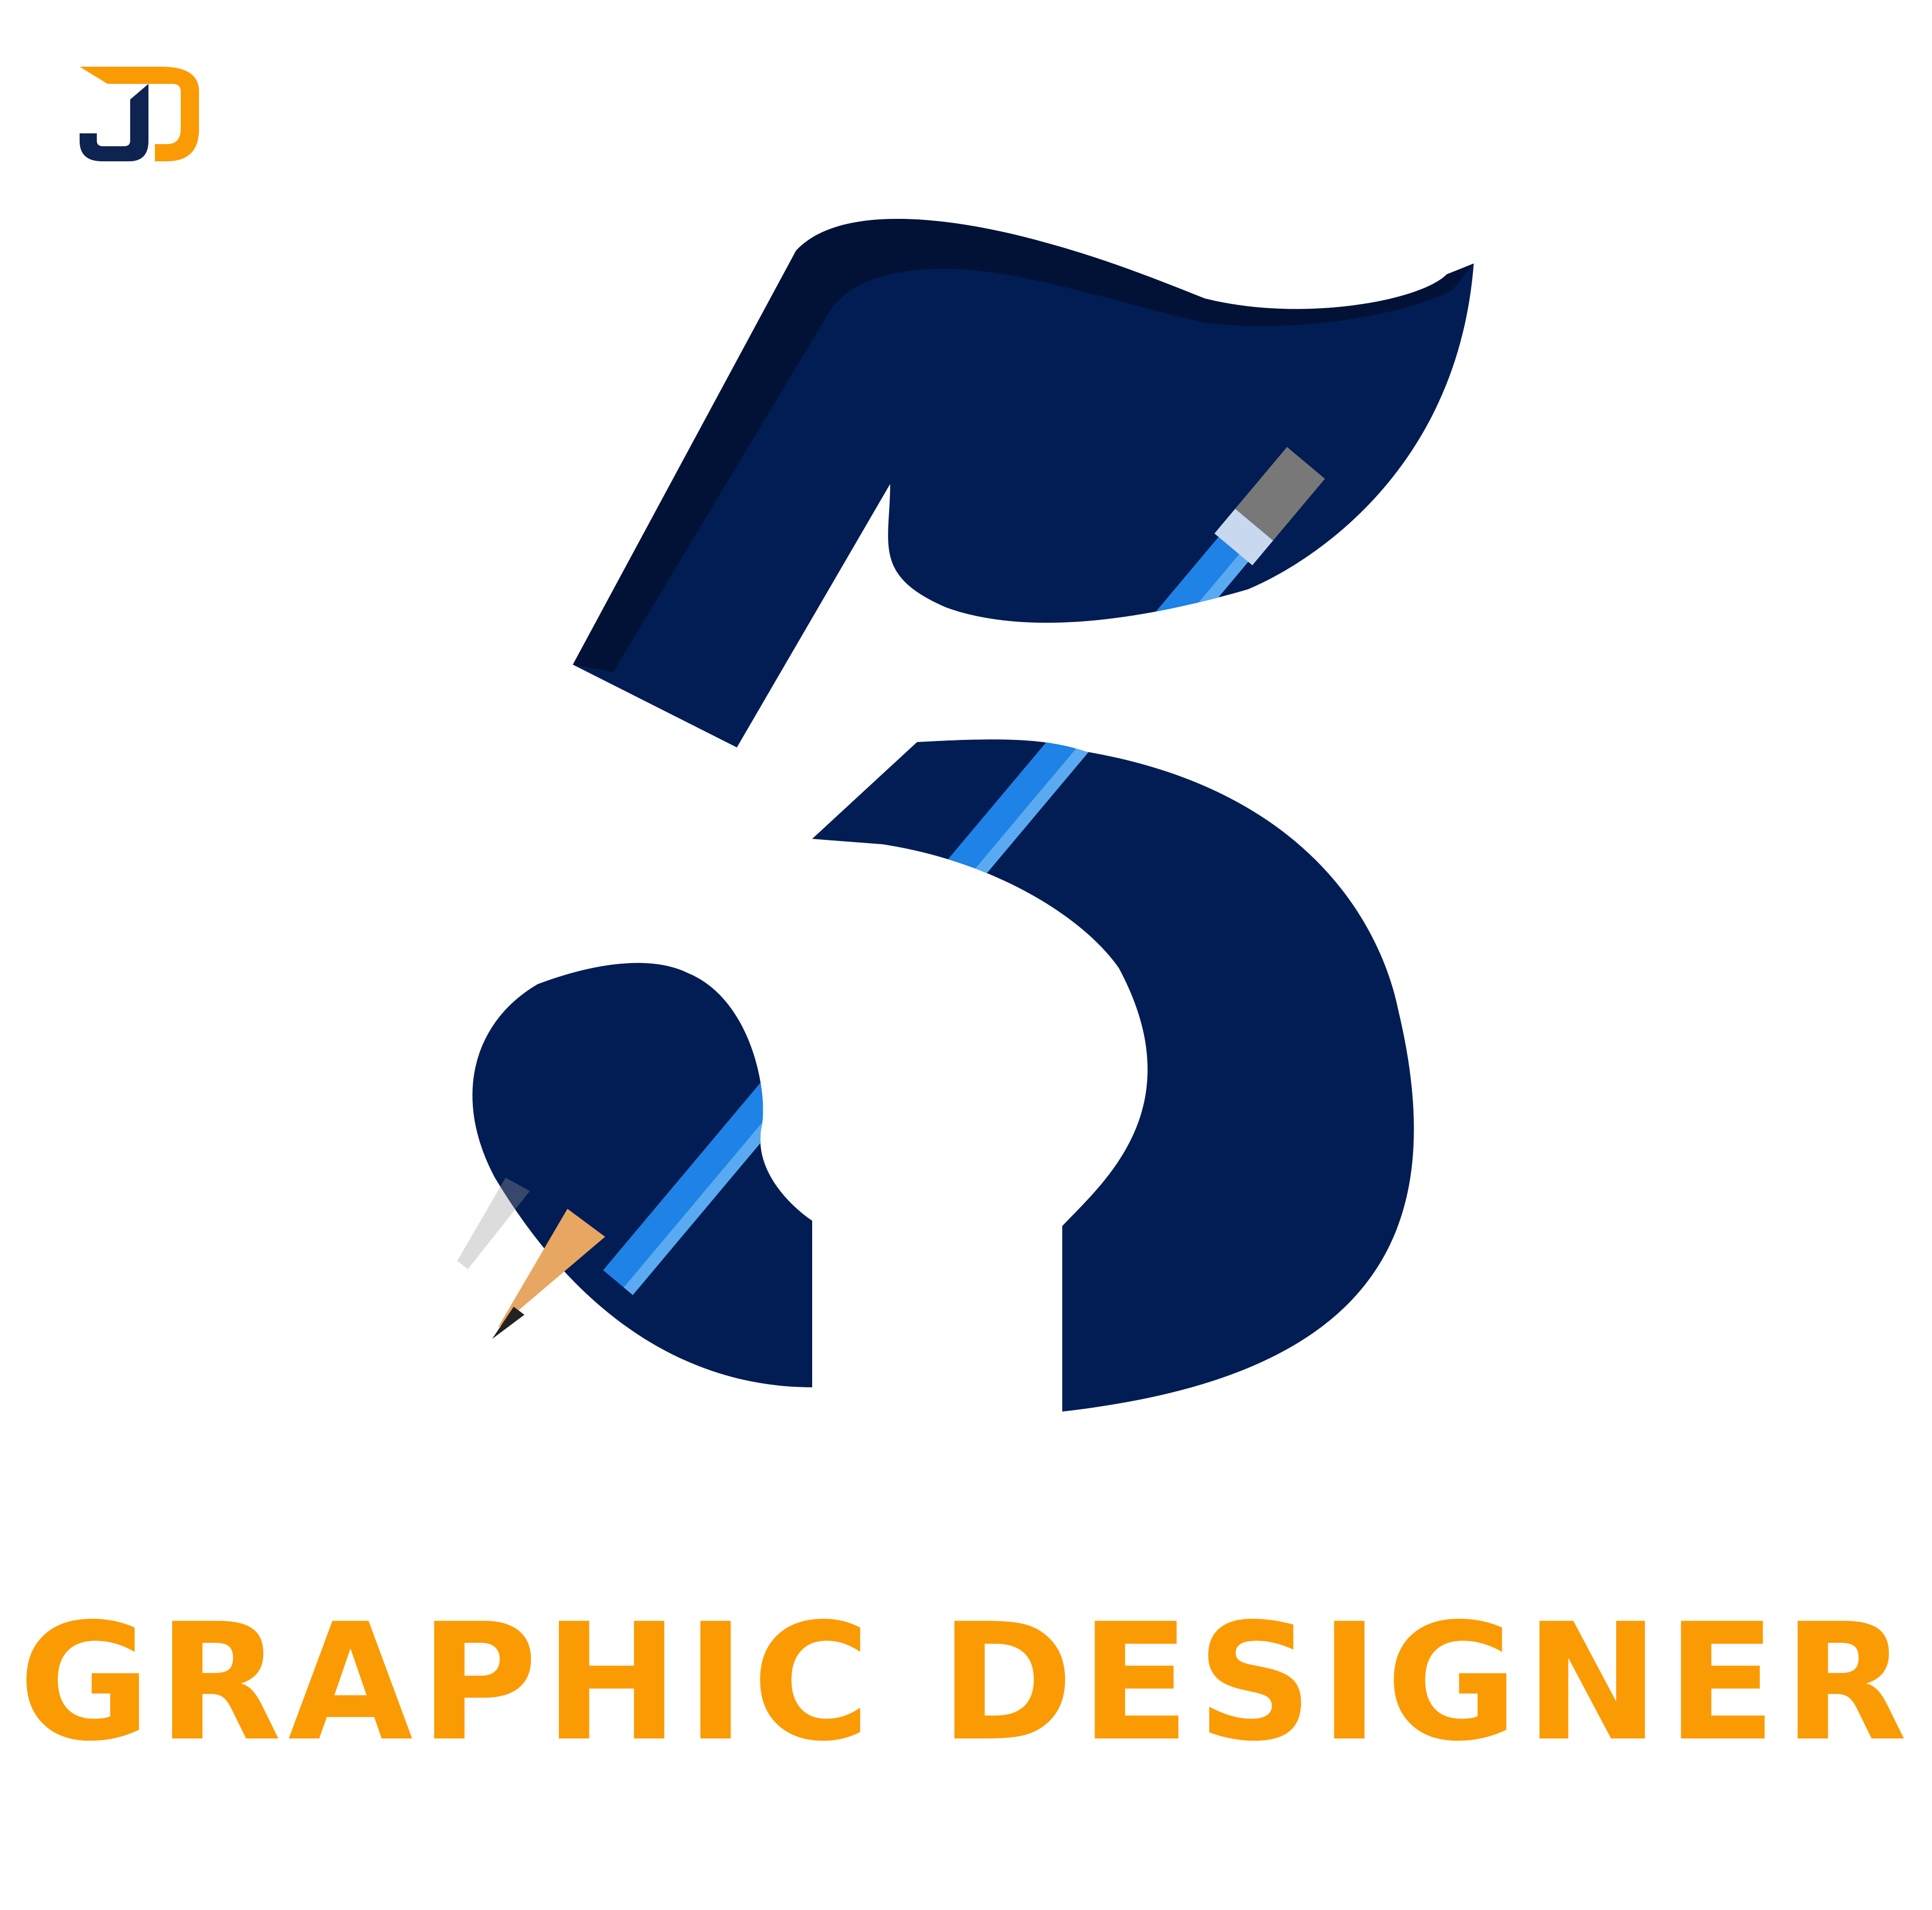 This screenshot has width=1932, height=1910. I want to click on pencil-shadow, so click(494, 1224).